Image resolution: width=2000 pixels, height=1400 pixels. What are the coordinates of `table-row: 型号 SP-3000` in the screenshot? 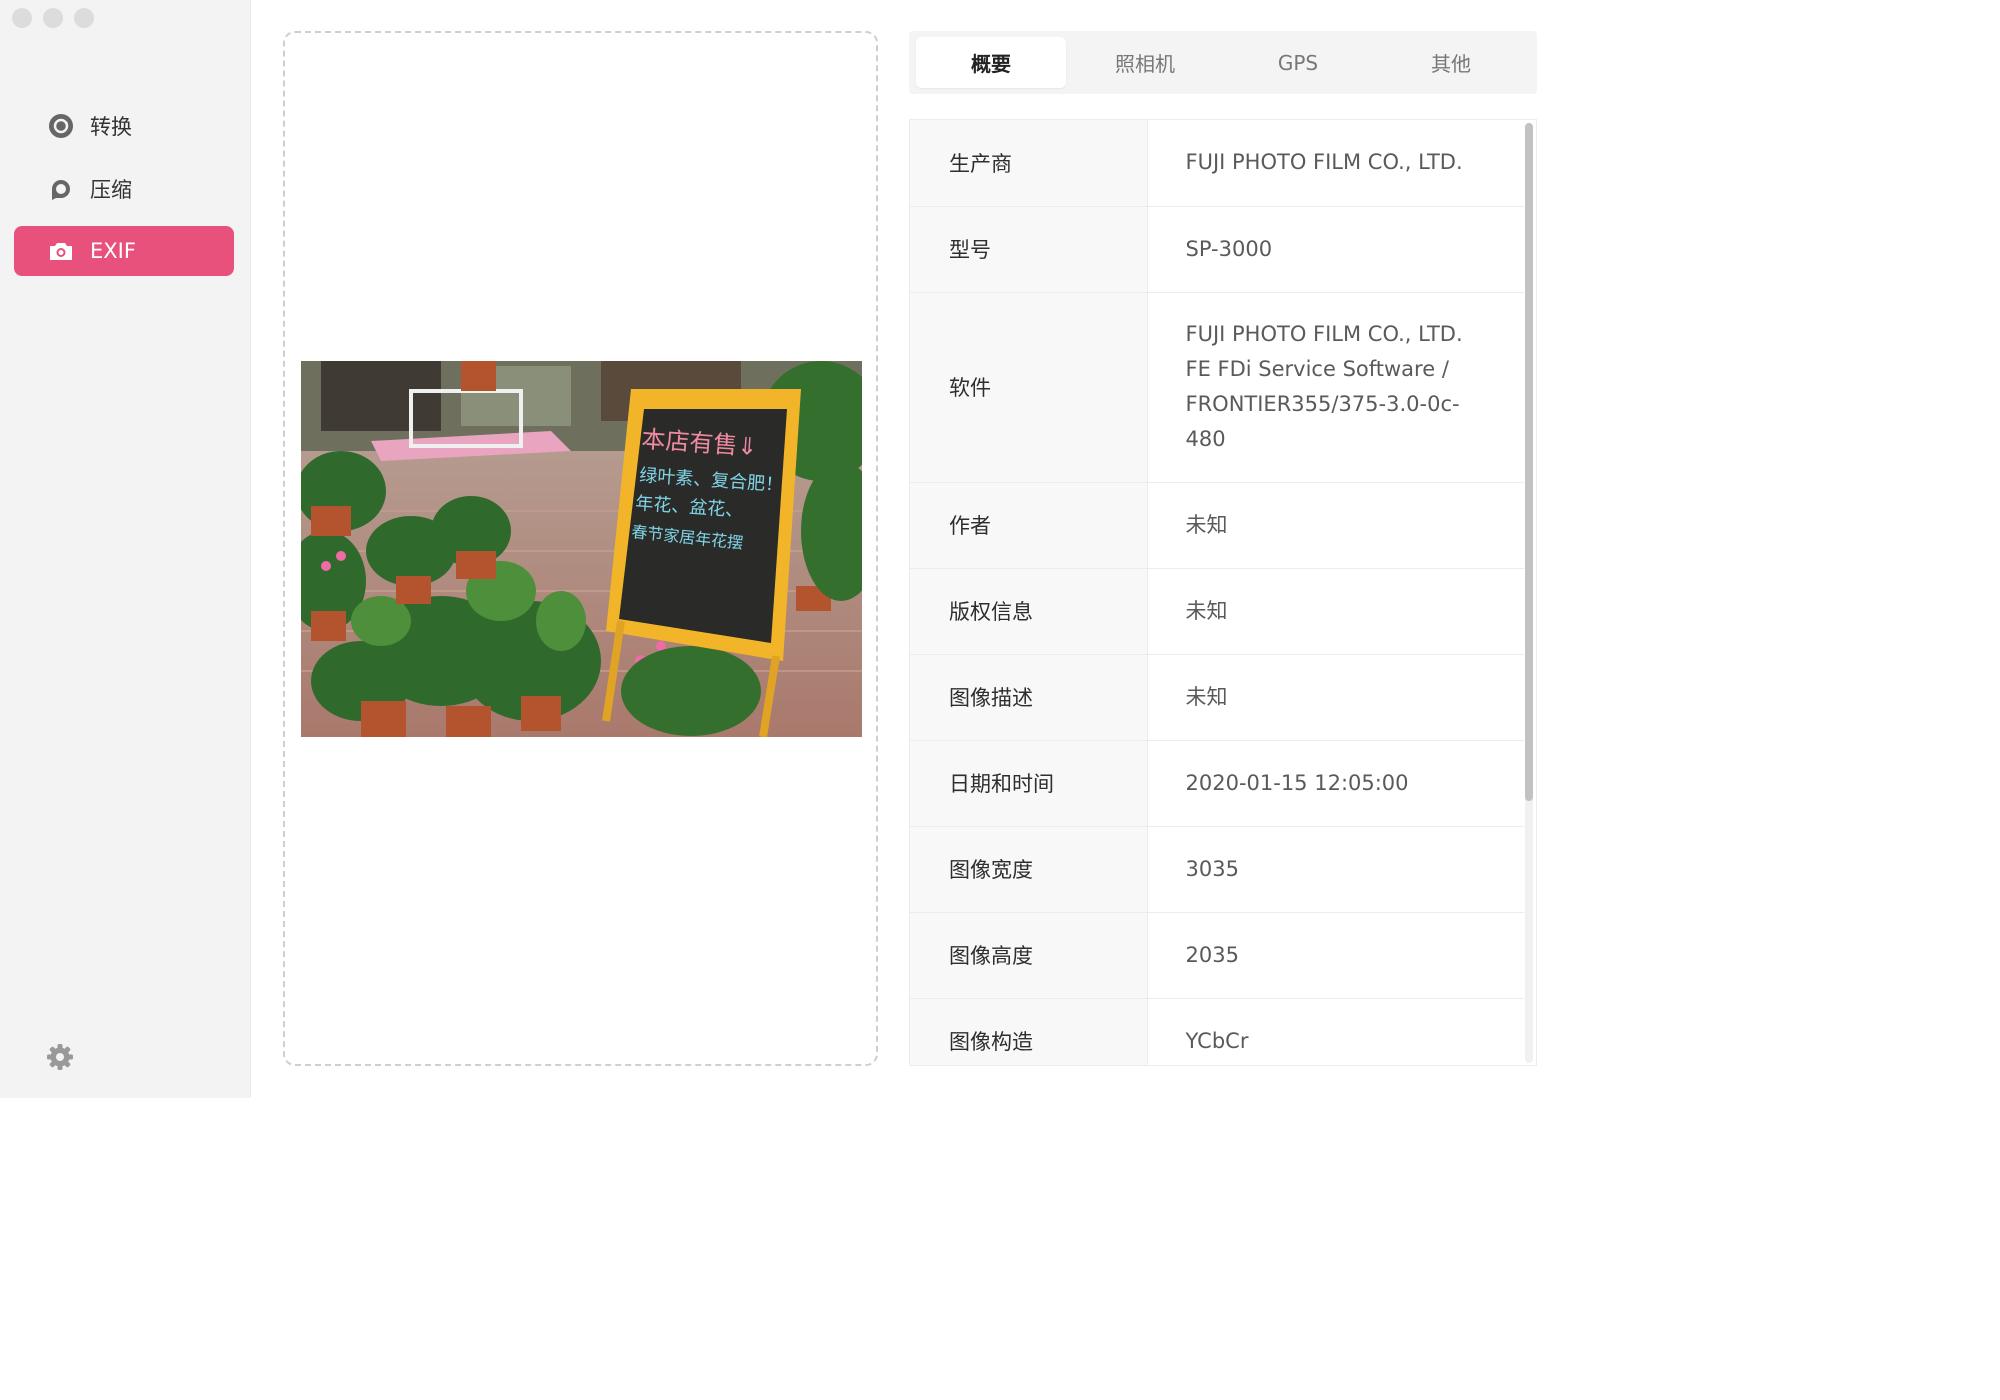 It's located at (1217, 249).